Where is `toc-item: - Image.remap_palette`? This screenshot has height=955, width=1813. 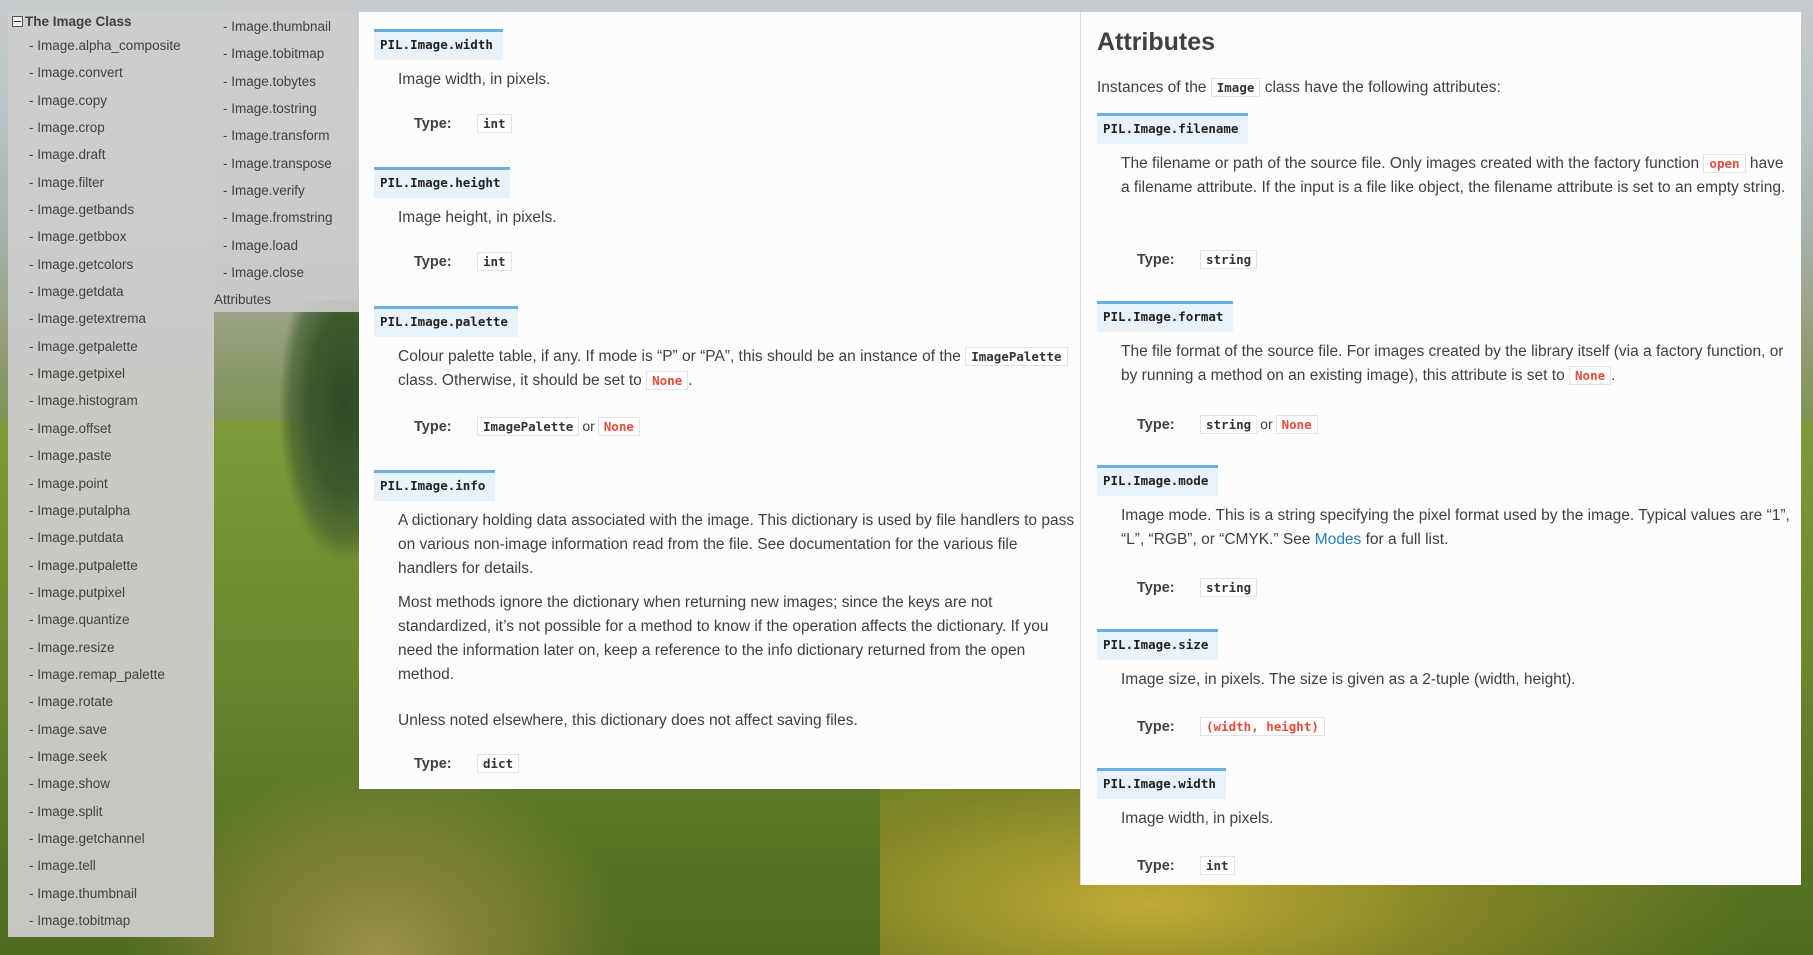 toc-item: - Image.remap_palette is located at coordinates (111, 674).